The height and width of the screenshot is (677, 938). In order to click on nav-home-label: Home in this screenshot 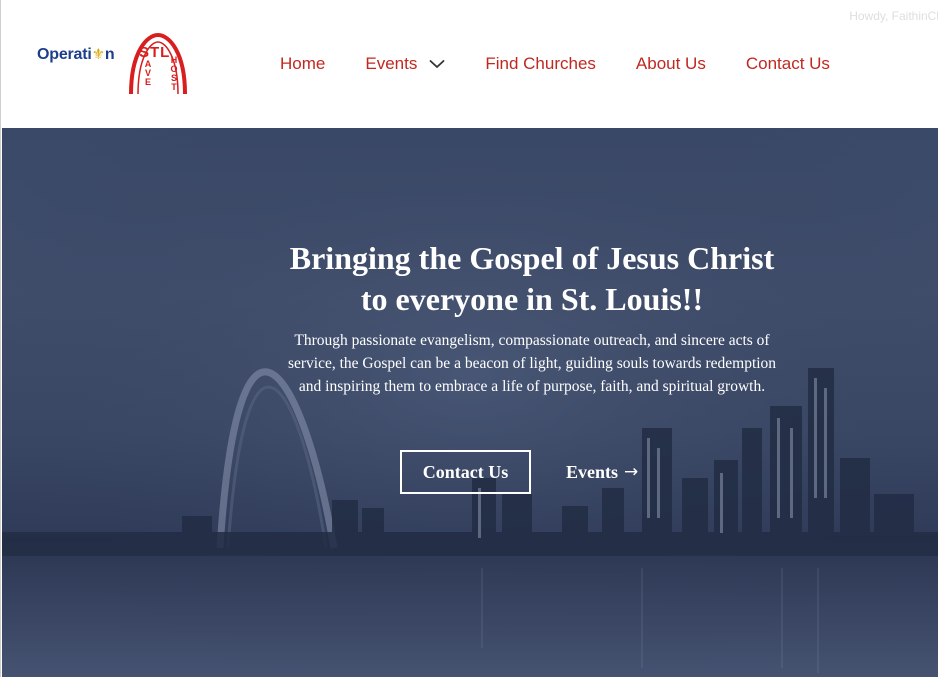, I will do `click(303, 63)`.